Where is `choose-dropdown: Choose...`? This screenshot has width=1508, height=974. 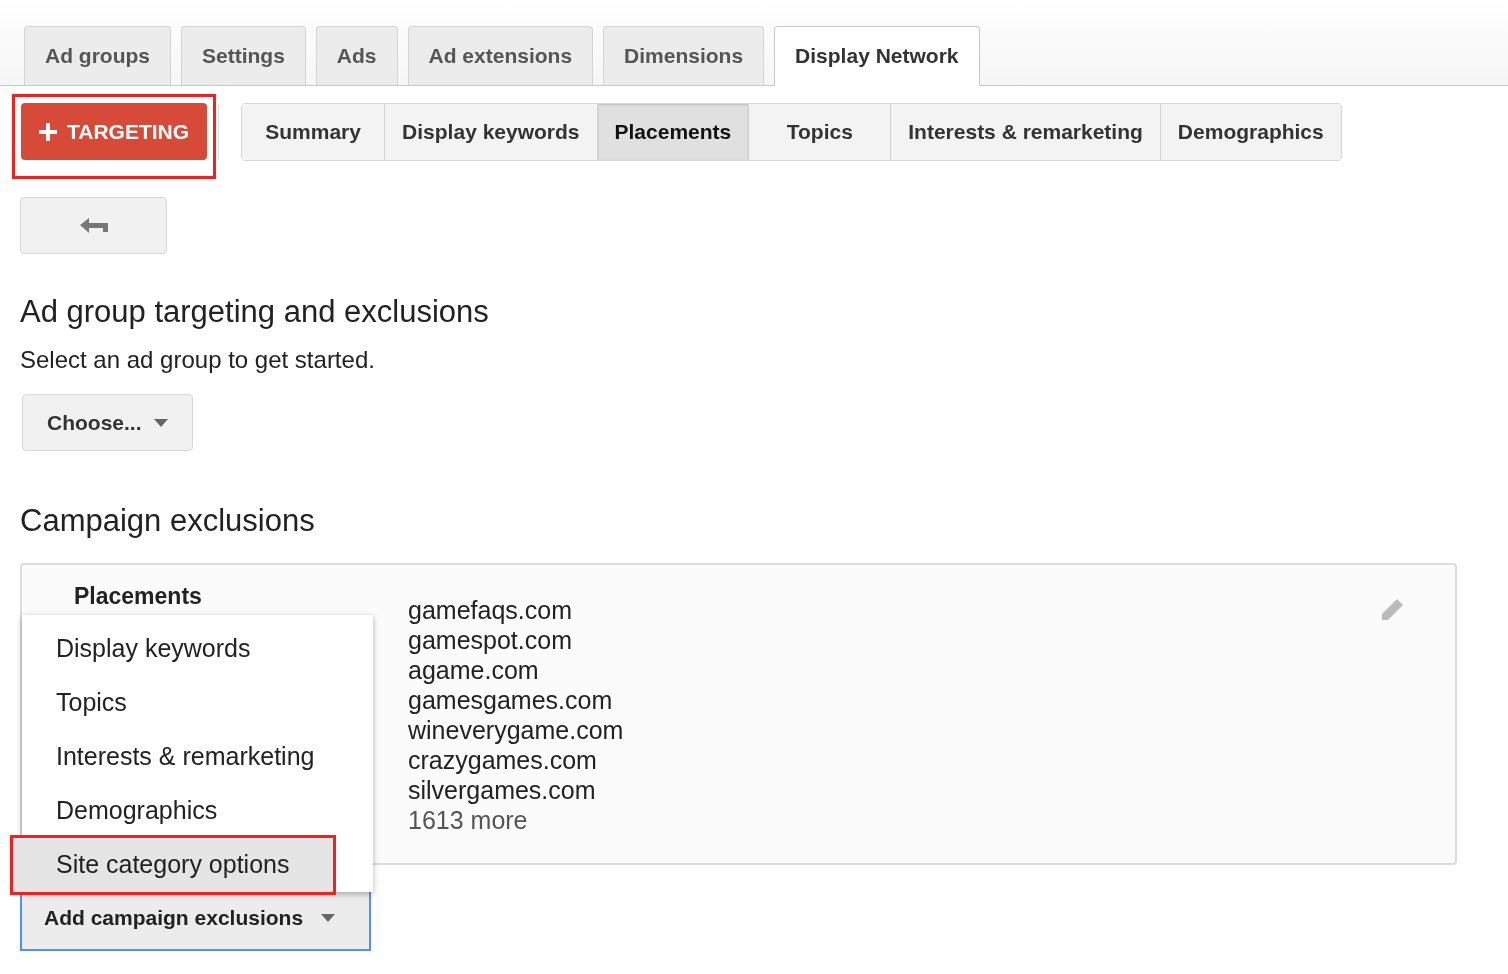
choose-dropdown: Choose... is located at coordinates (107, 422).